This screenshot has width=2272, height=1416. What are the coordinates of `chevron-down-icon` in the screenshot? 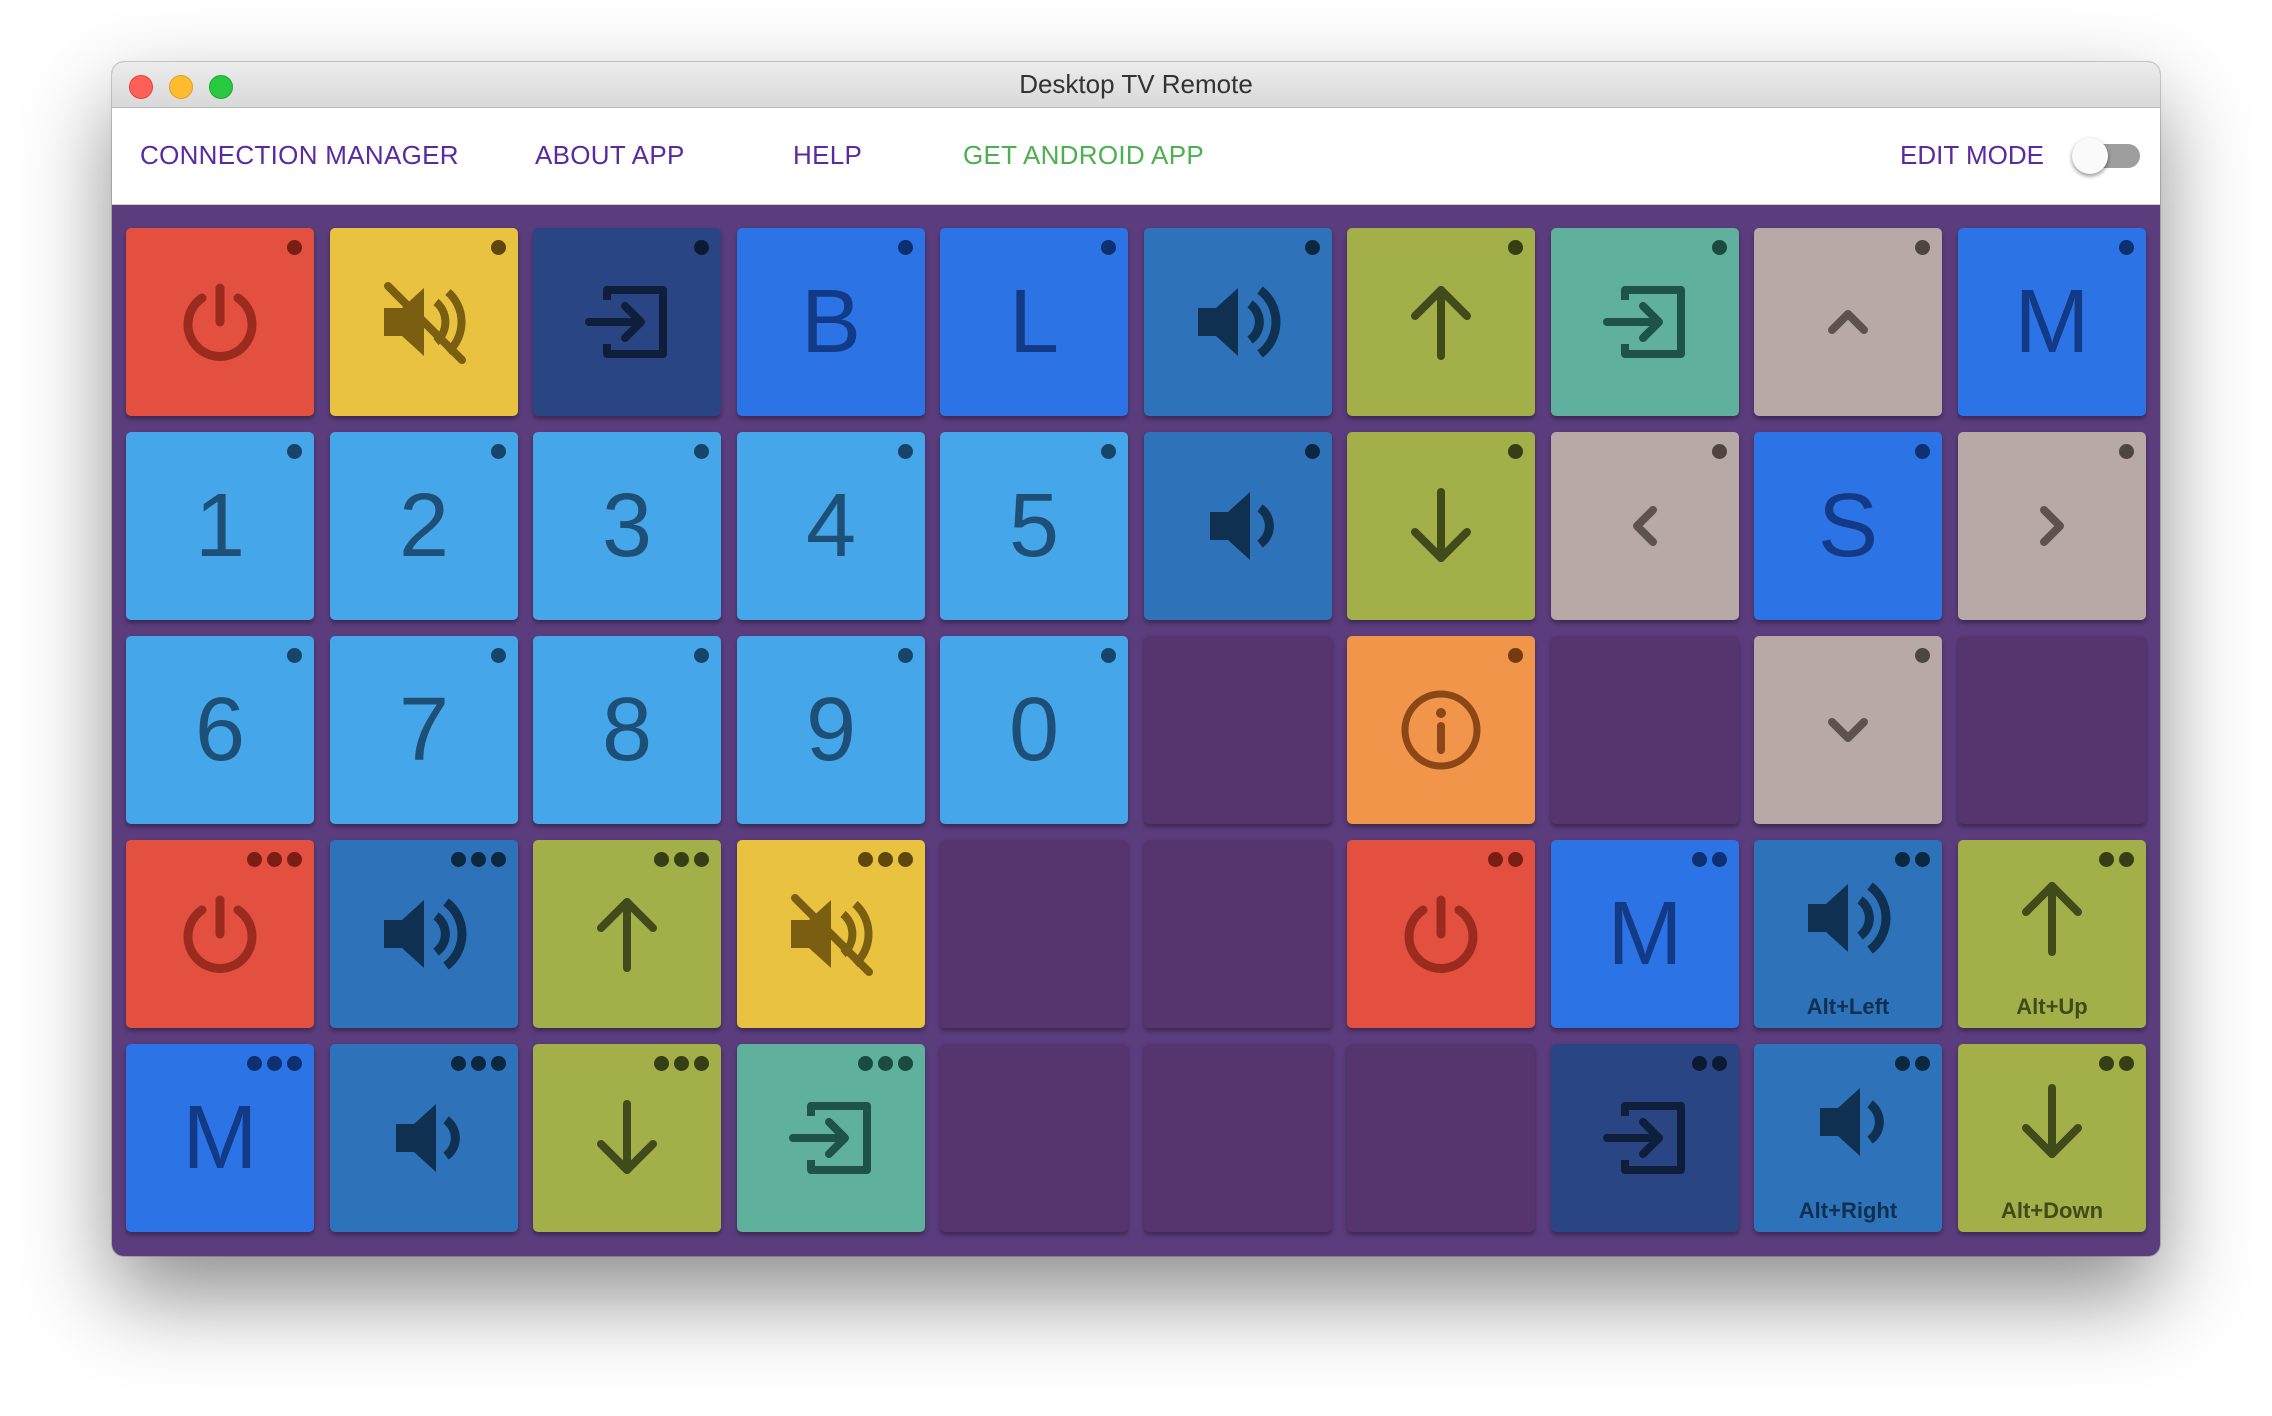 It's located at (1848, 730).